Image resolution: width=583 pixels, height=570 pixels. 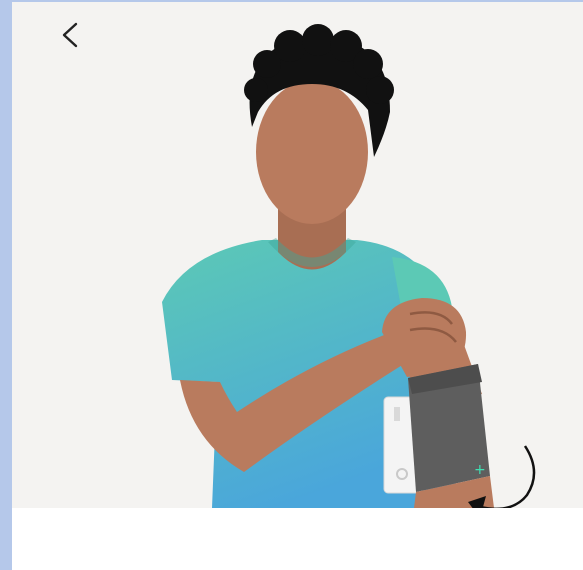 What do you see at coordinates (297, 539) in the screenshot?
I see `content-panel` at bounding box center [297, 539].